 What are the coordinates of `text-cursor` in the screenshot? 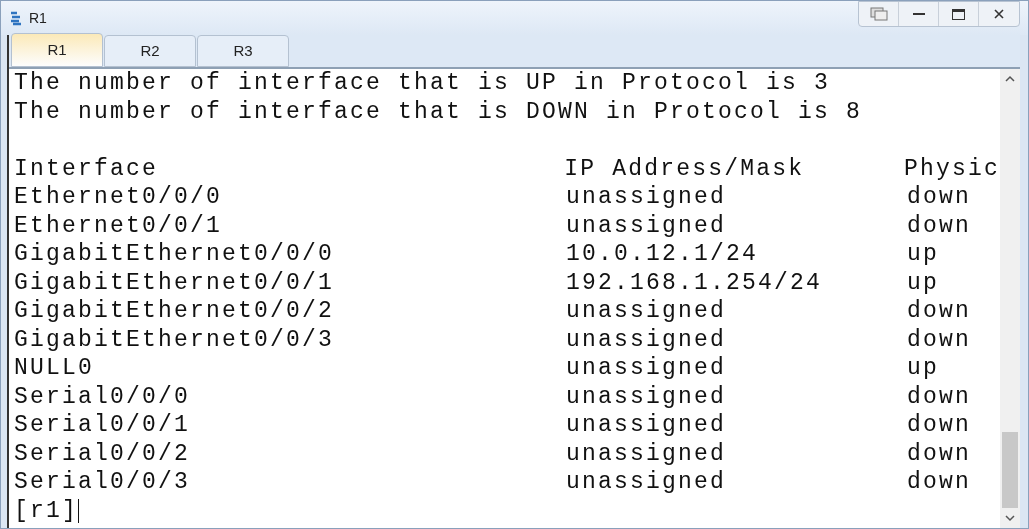 It's located at (78, 510).